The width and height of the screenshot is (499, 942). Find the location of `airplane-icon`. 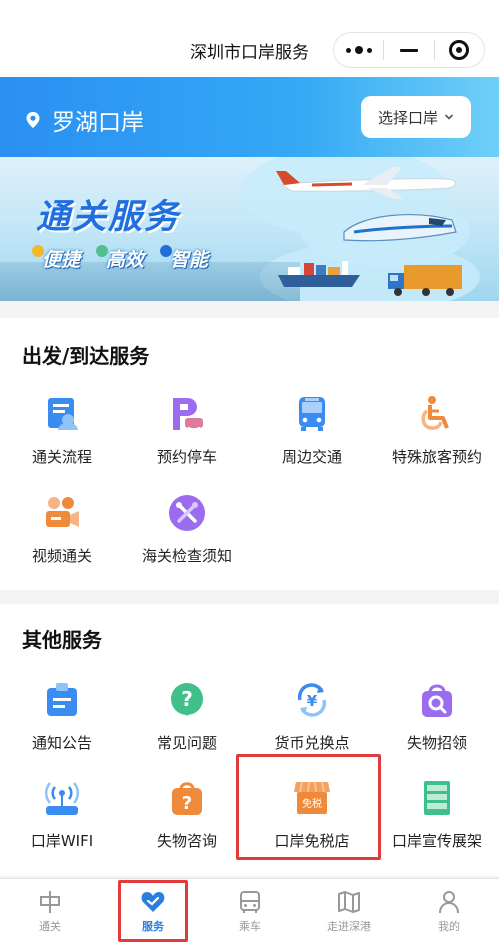

airplane-icon is located at coordinates (366, 183).